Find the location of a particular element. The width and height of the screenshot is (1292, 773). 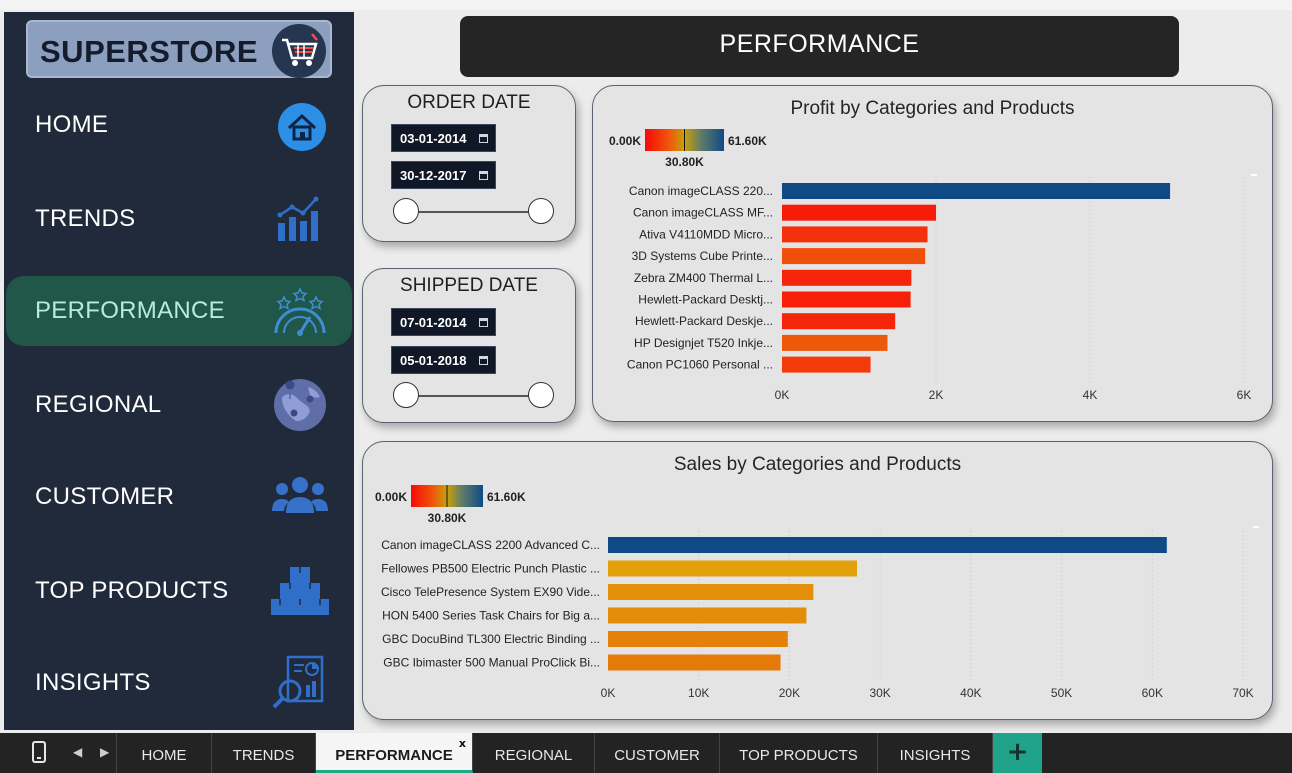

tab-home: HOME is located at coordinates (164, 753).